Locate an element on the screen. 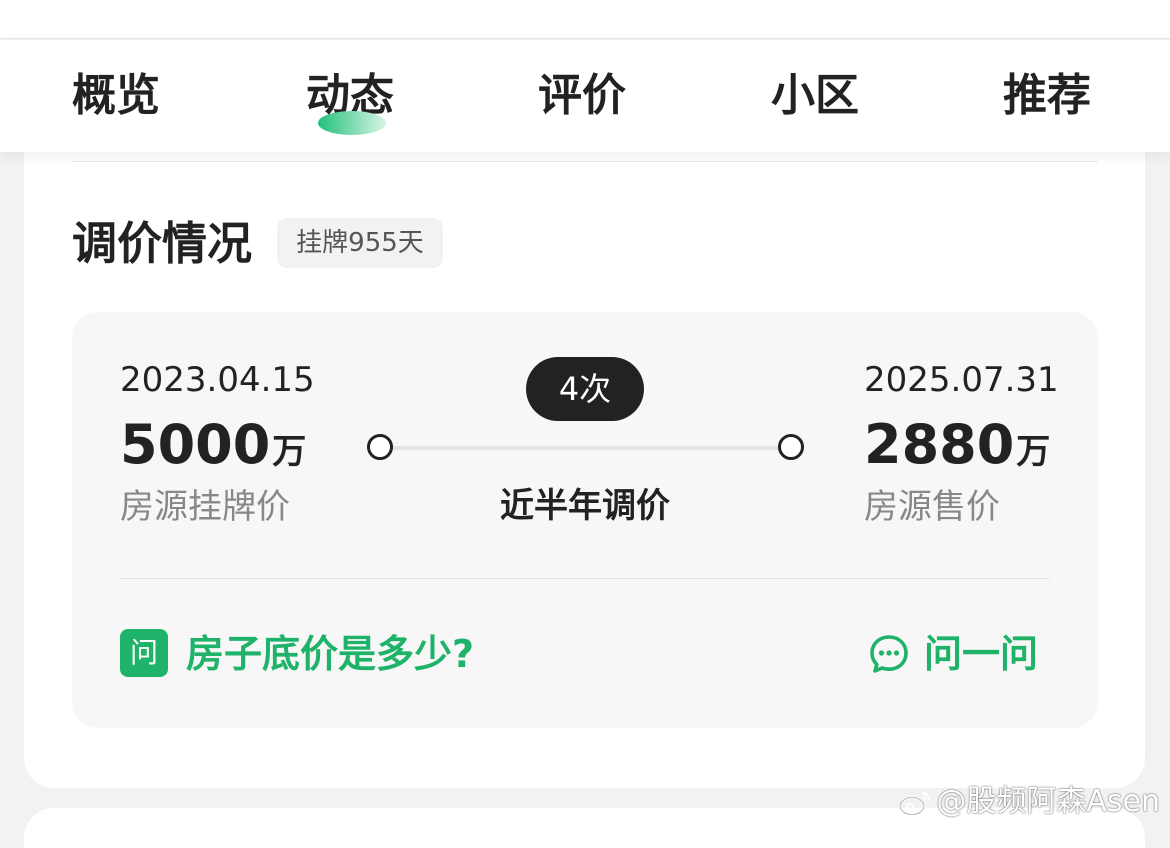  timeline-end-dot is located at coordinates (791, 447).